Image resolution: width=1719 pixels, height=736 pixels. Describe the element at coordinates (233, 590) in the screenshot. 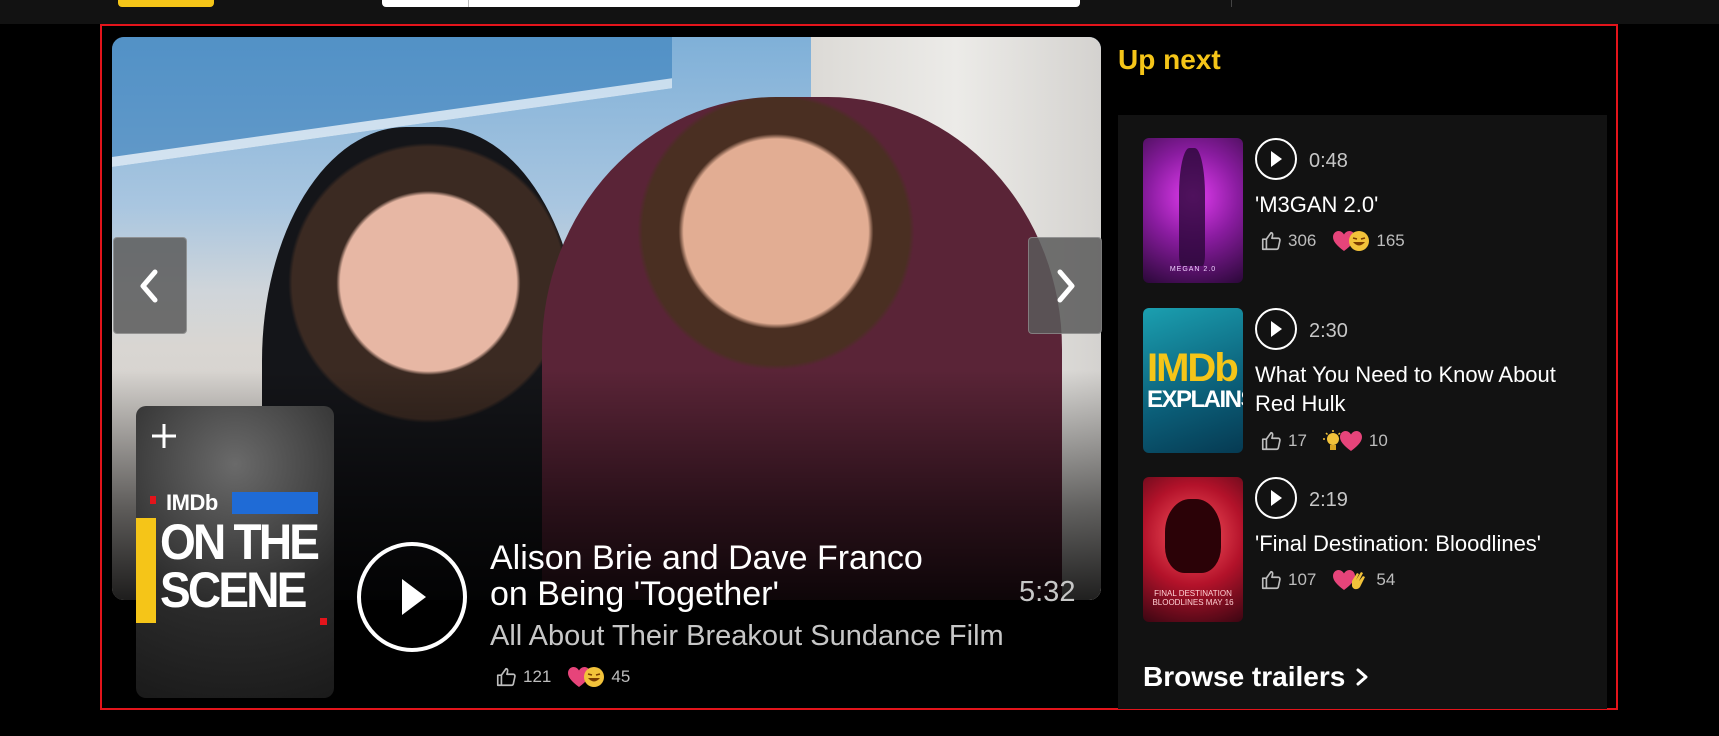

I see `poster-title-line2: SCENE` at that location.